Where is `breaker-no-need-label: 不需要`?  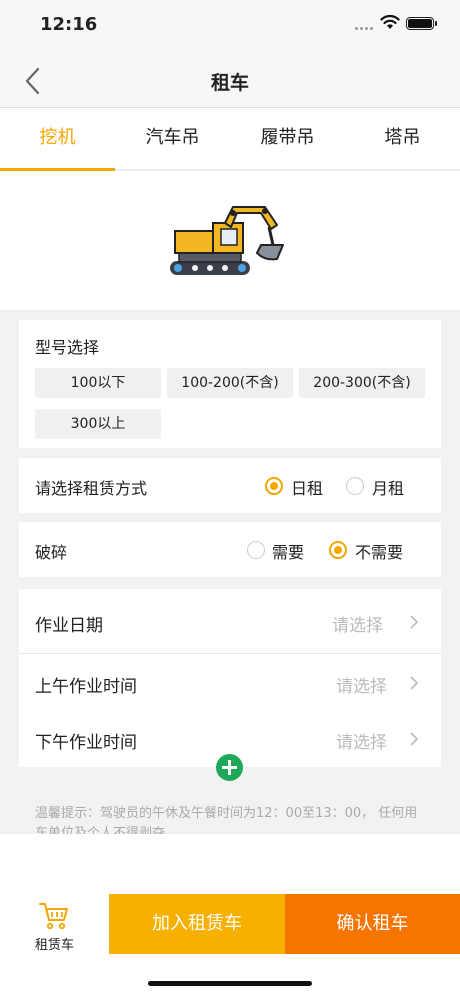
breaker-no-need-label: 不需要 is located at coordinates (379, 551).